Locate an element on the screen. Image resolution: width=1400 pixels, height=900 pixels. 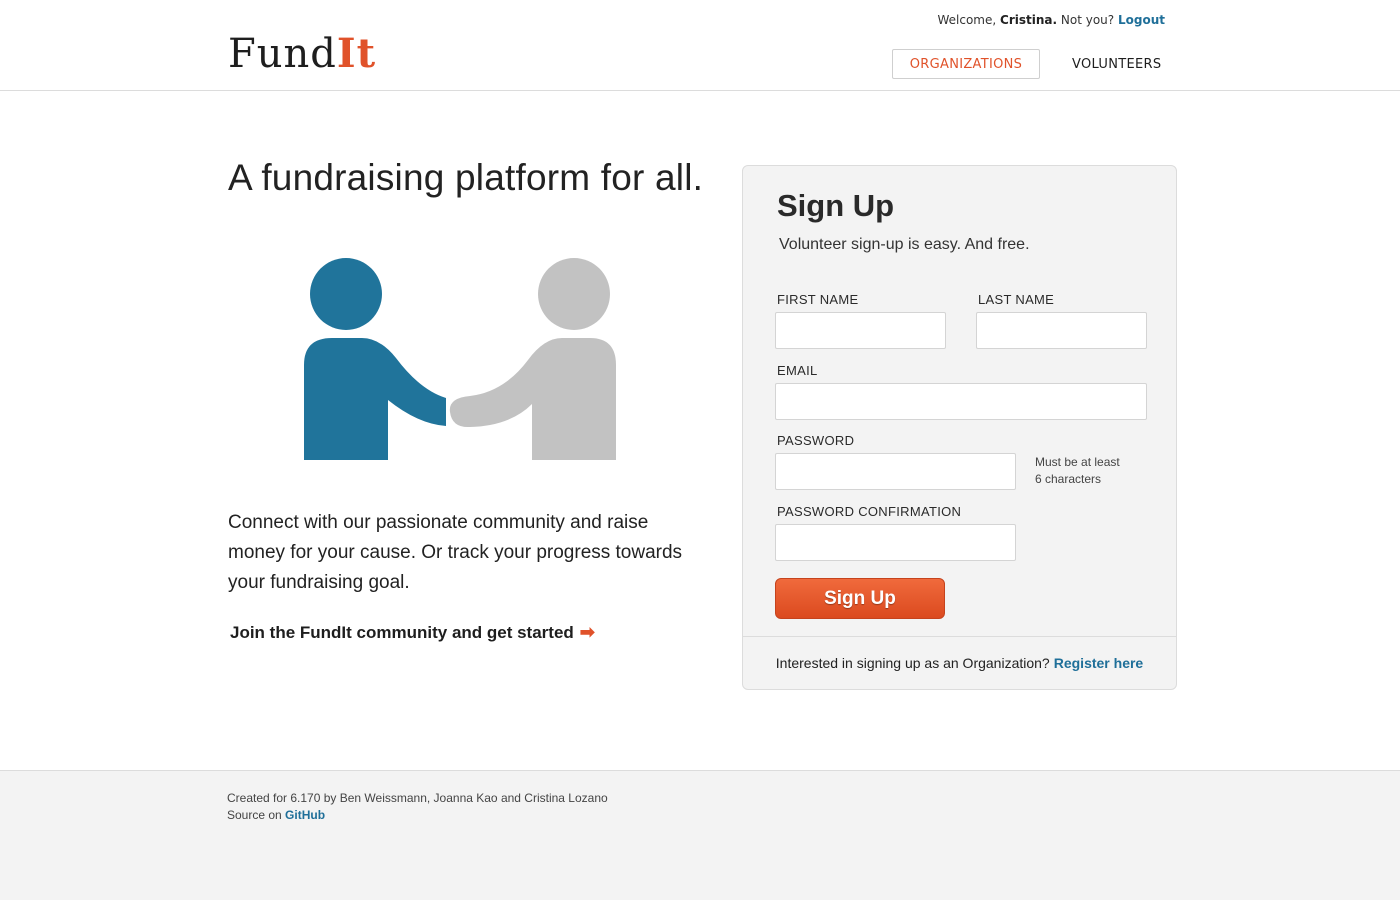
last-name-label: LAST NAME is located at coordinates (1016, 299).